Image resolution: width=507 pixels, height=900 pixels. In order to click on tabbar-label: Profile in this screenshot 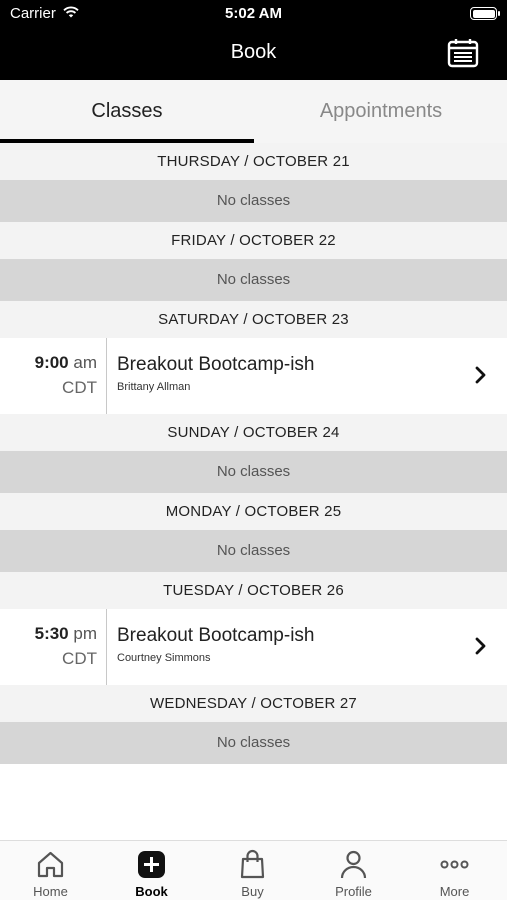, I will do `click(353, 891)`.